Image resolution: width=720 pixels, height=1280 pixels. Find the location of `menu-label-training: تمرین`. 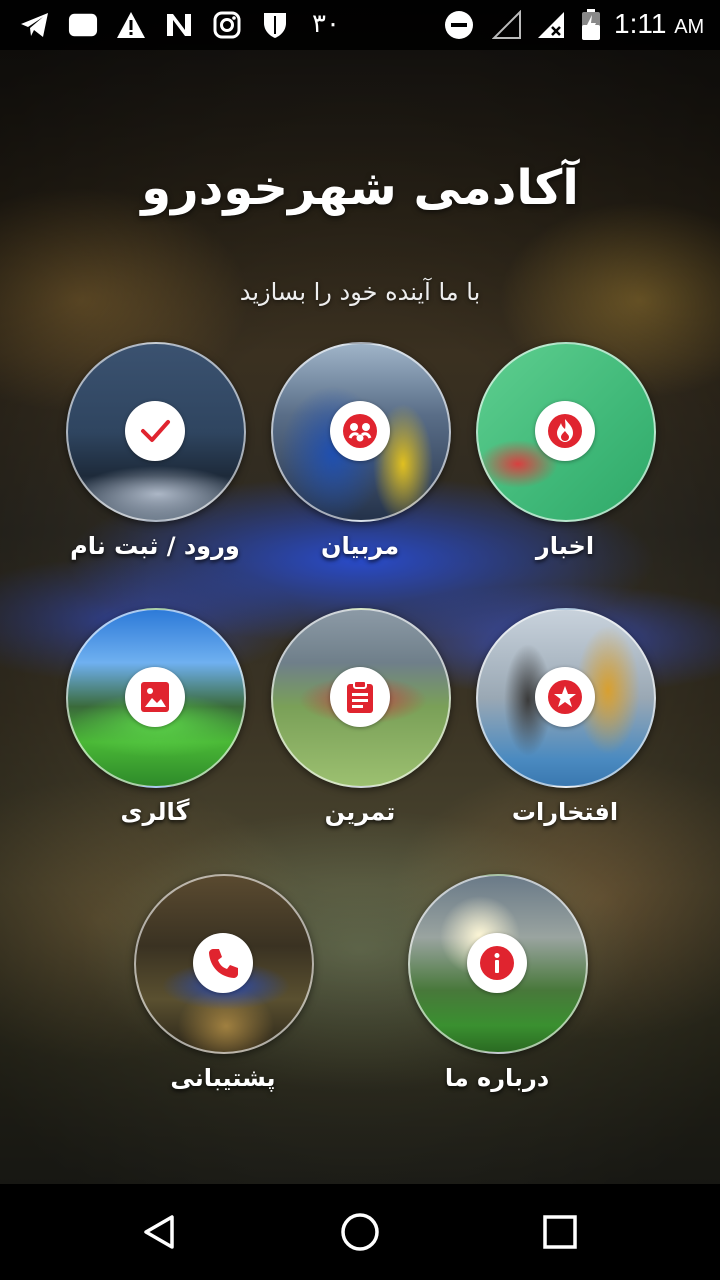

menu-label-training: تمرین is located at coordinates (360, 812).